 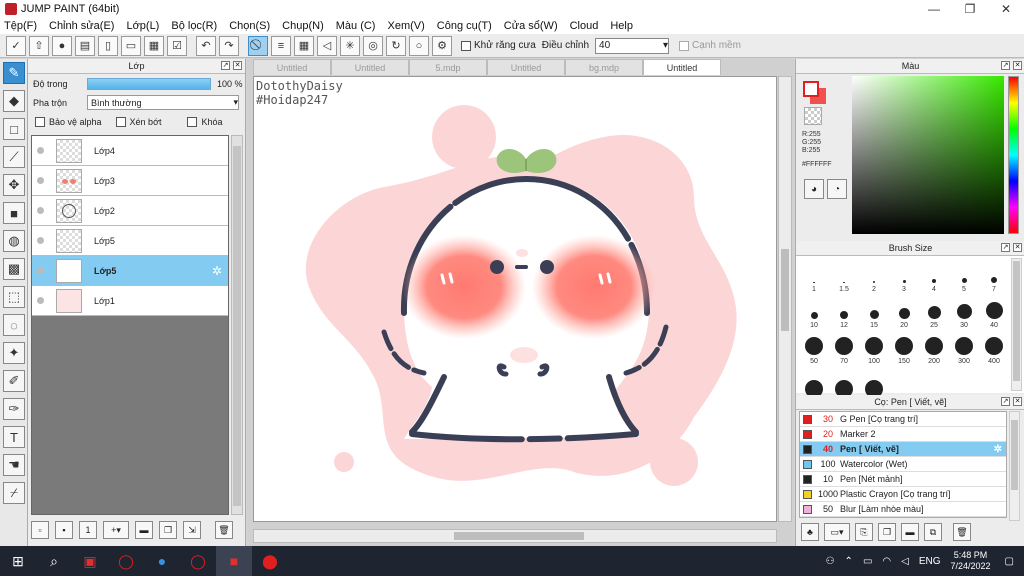 What do you see at coordinates (14, 465) in the screenshot?
I see `hand-tool-icon: ☚` at bounding box center [14, 465].